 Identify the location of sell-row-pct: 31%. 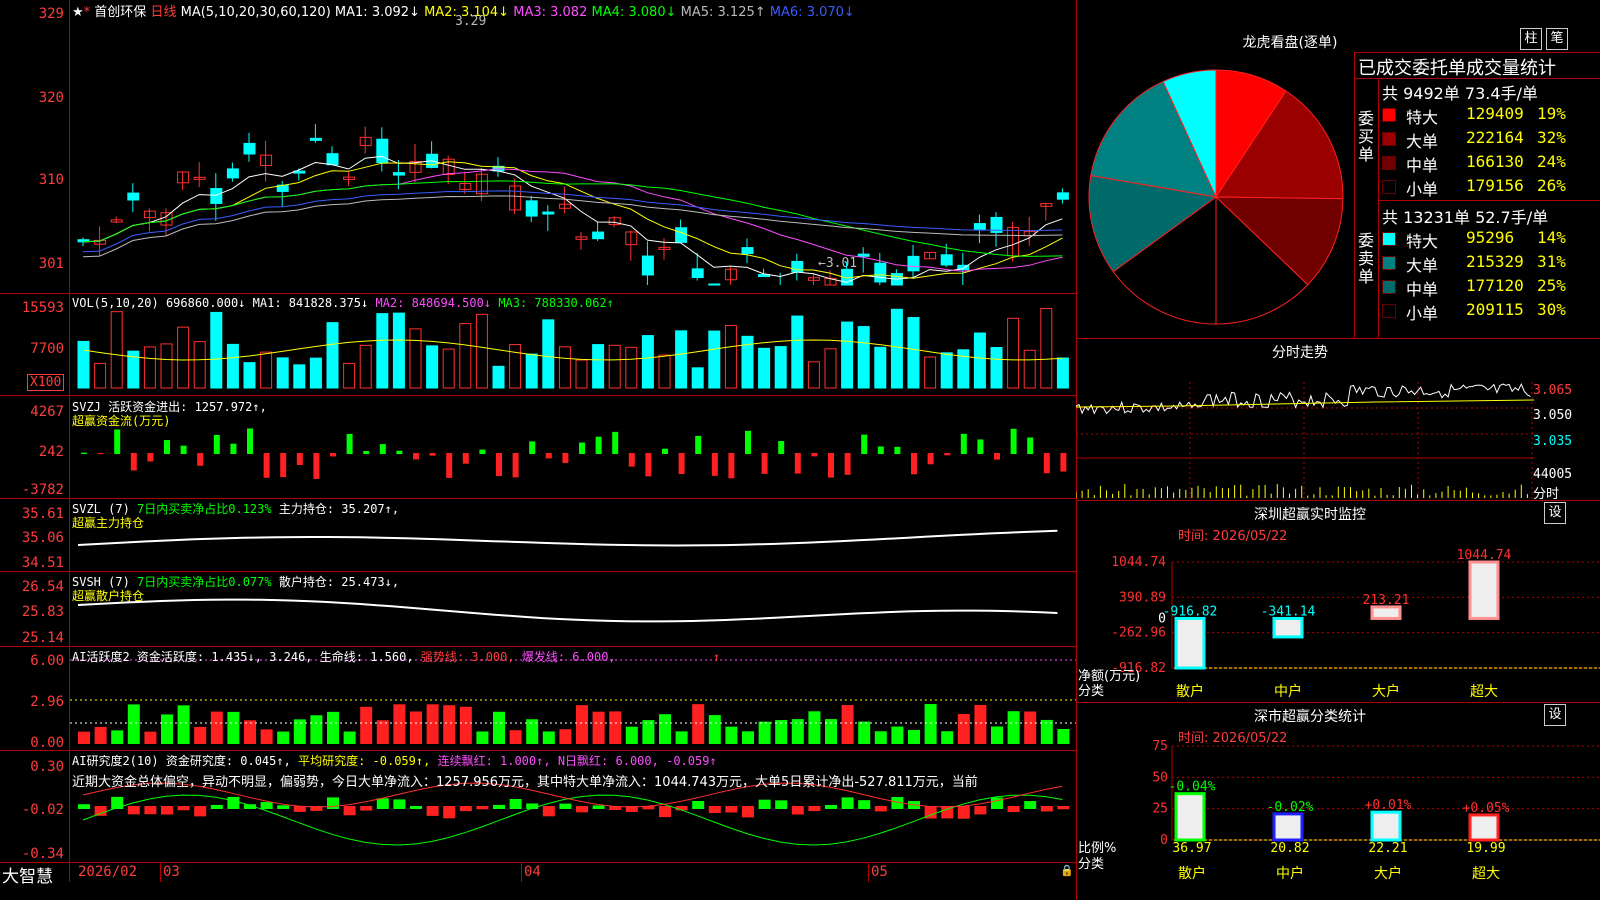
(1551, 261).